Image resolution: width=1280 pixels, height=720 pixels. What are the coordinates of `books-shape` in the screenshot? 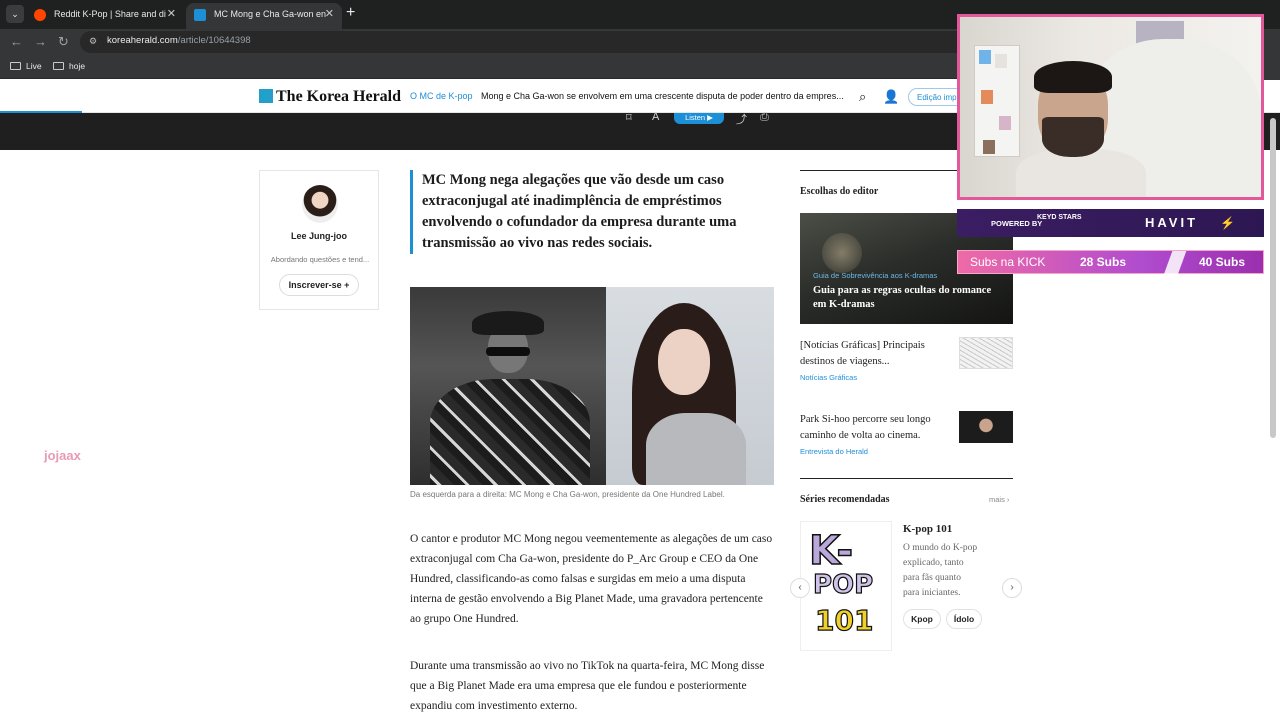 It's located at (989, 147).